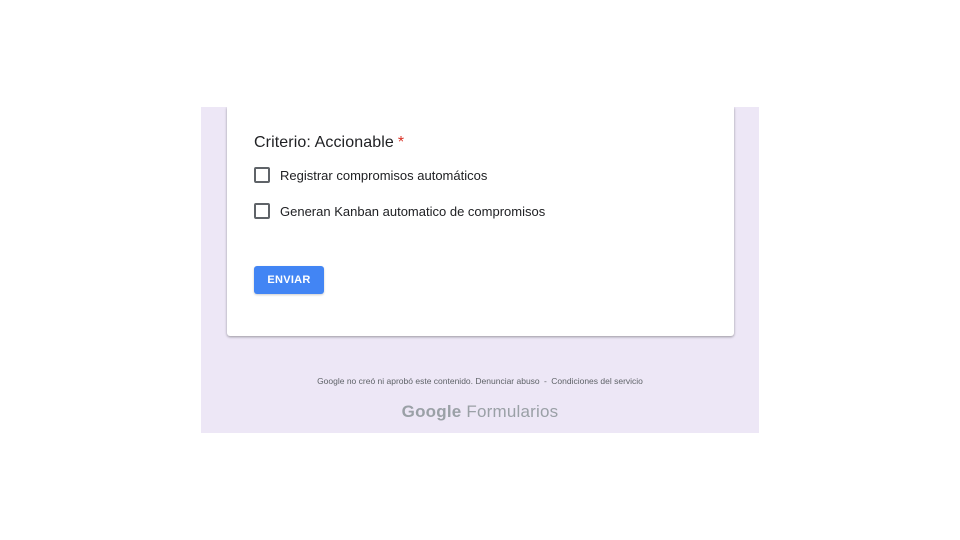 The width and height of the screenshot is (960, 540). I want to click on question-title-text: Criterio: Accionable, so click(324, 142).